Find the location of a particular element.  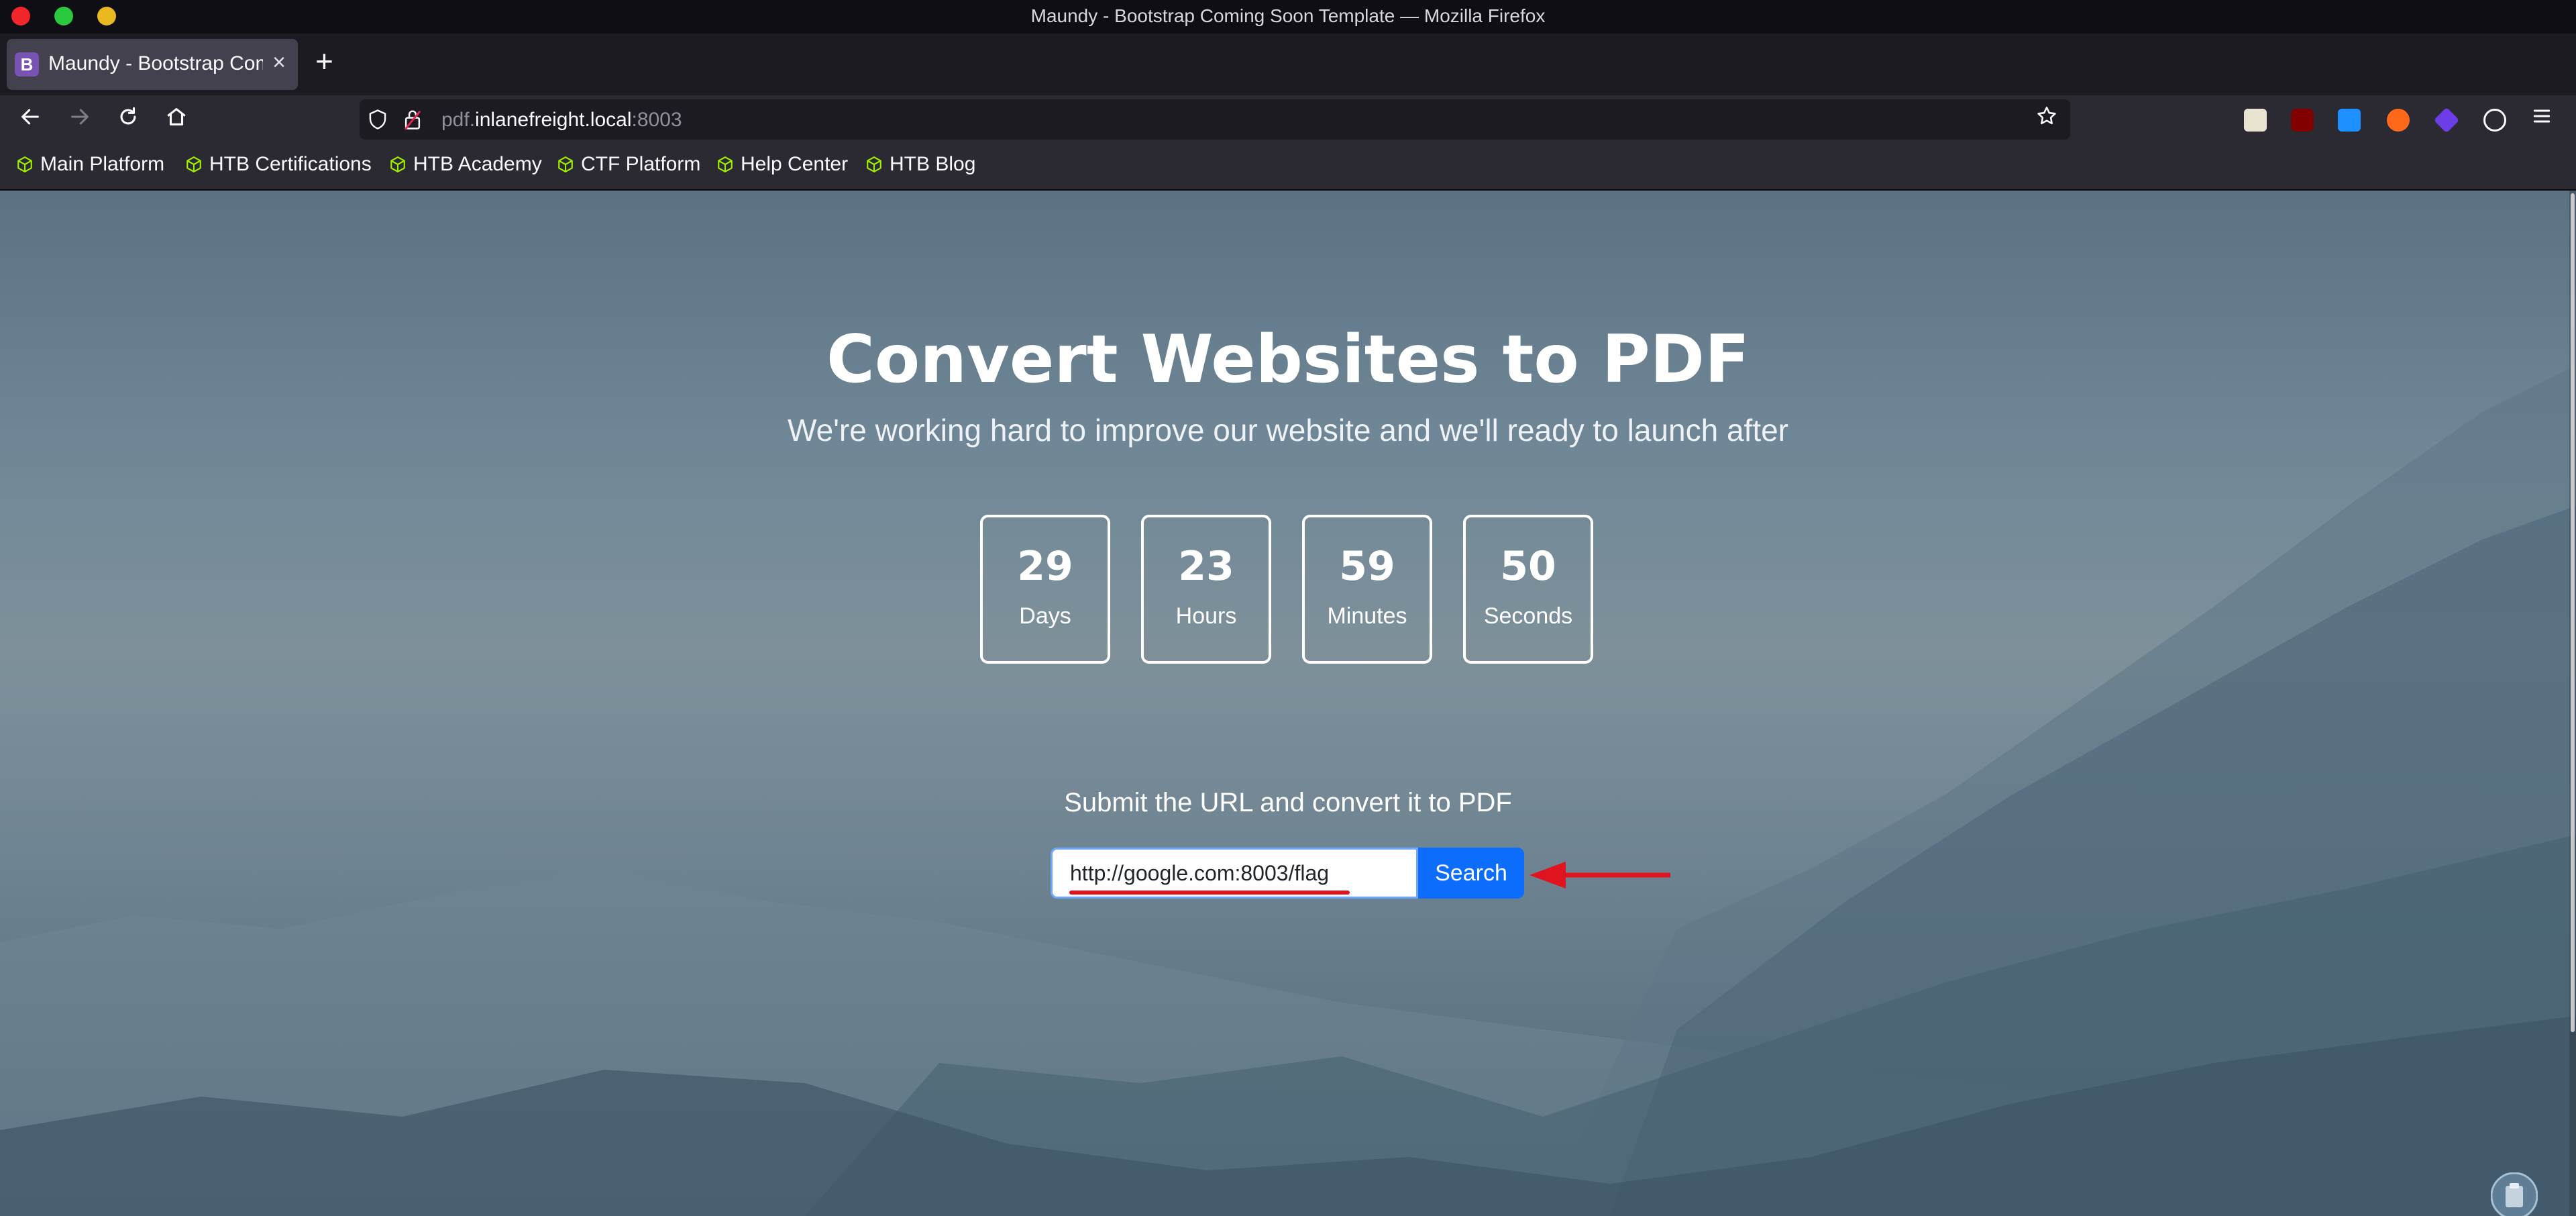

hamburger-menu-icon is located at coordinates (2542, 119).